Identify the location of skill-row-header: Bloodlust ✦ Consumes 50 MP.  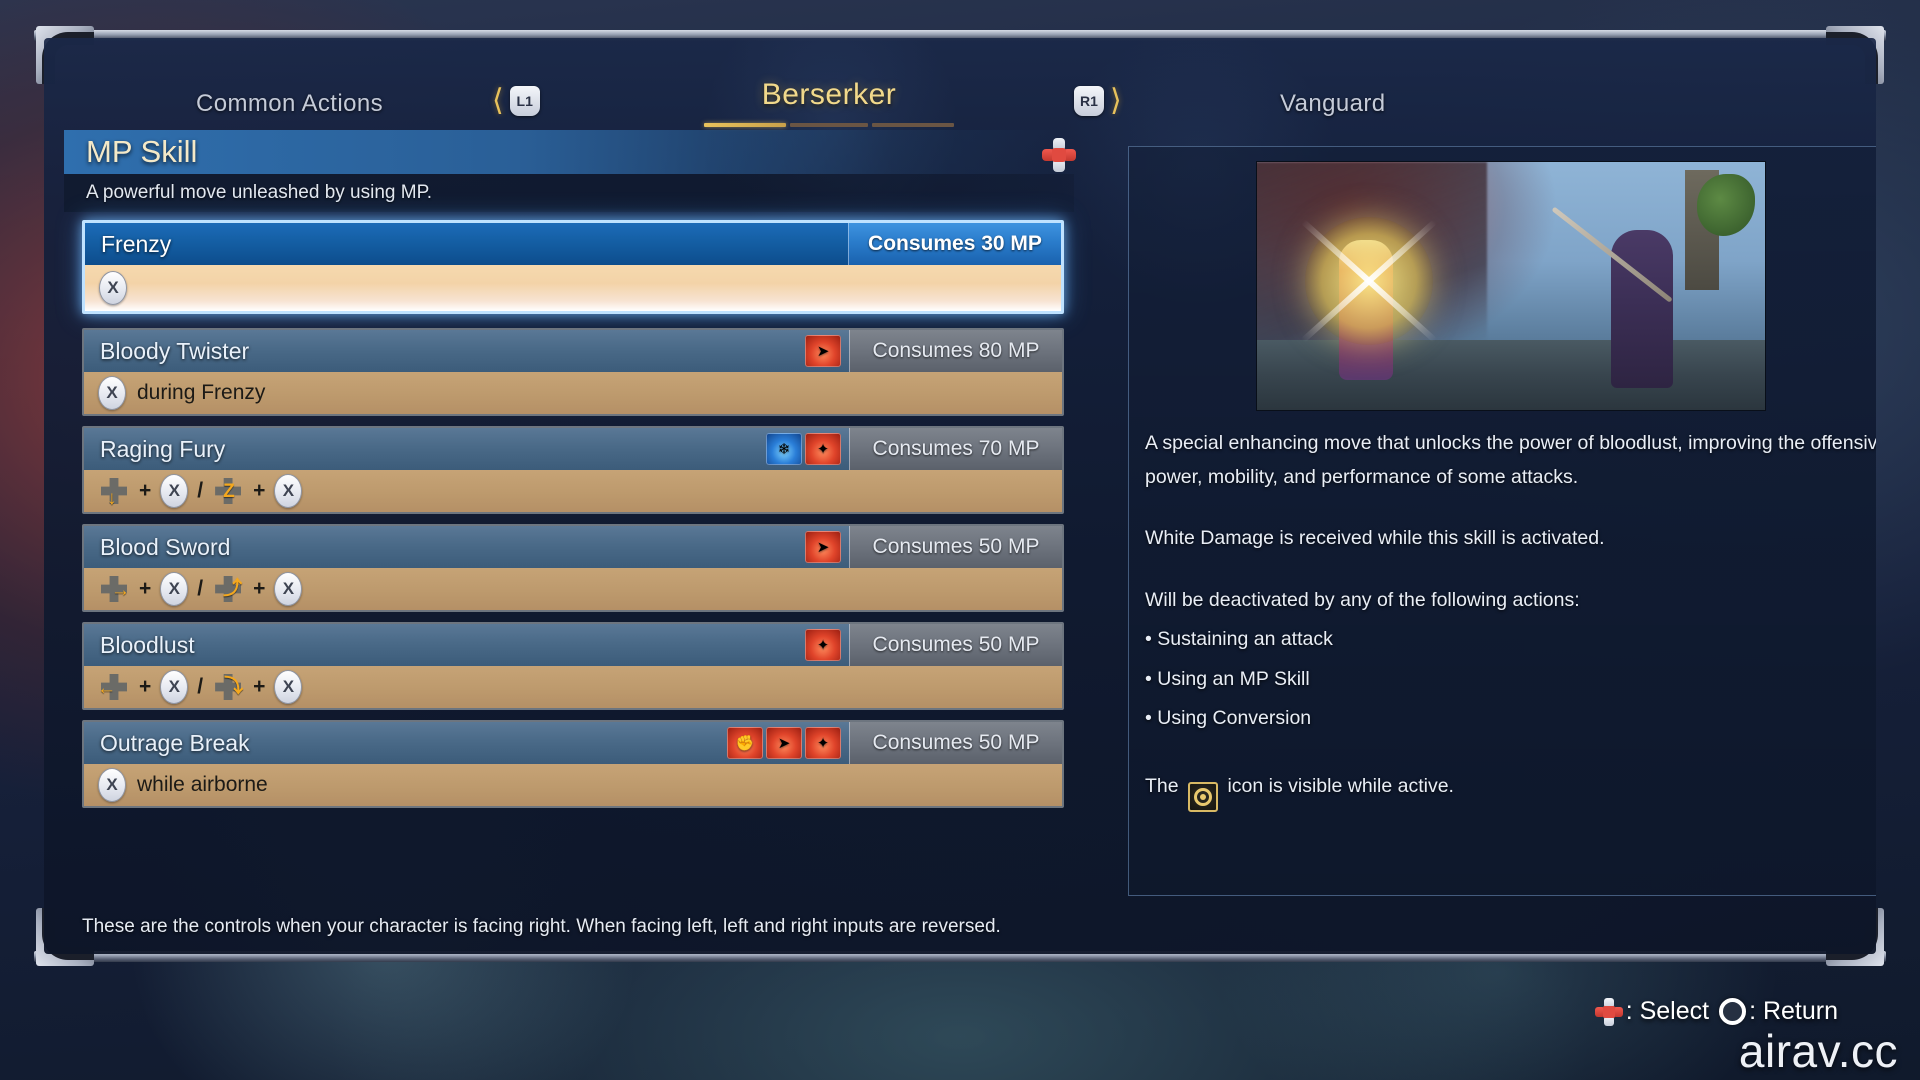
(573, 645).